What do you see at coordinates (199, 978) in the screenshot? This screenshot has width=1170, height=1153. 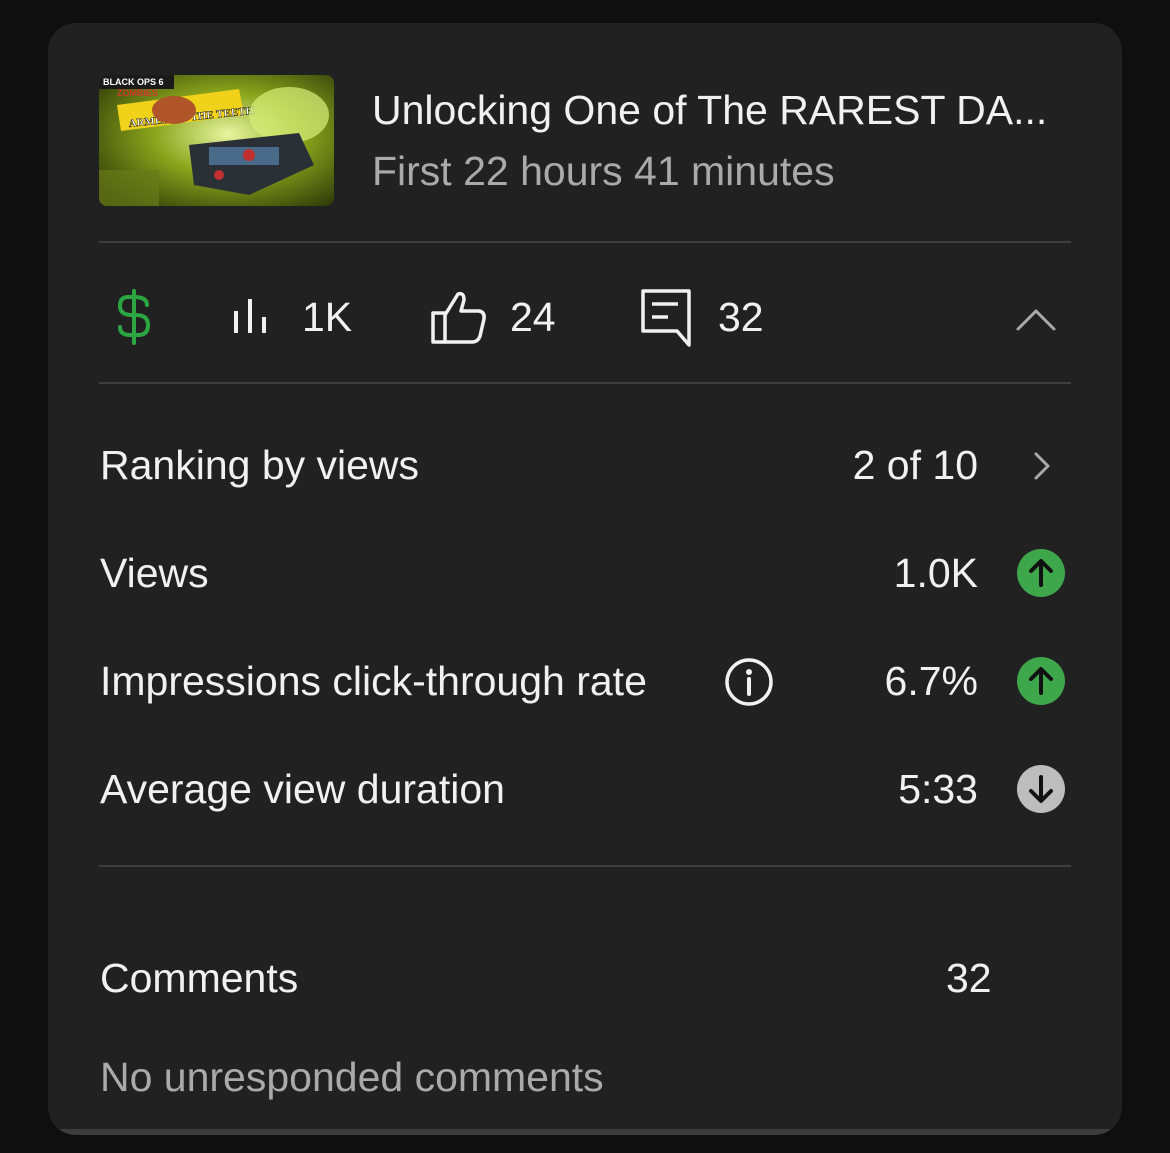 I see `comments-label: Comments` at bounding box center [199, 978].